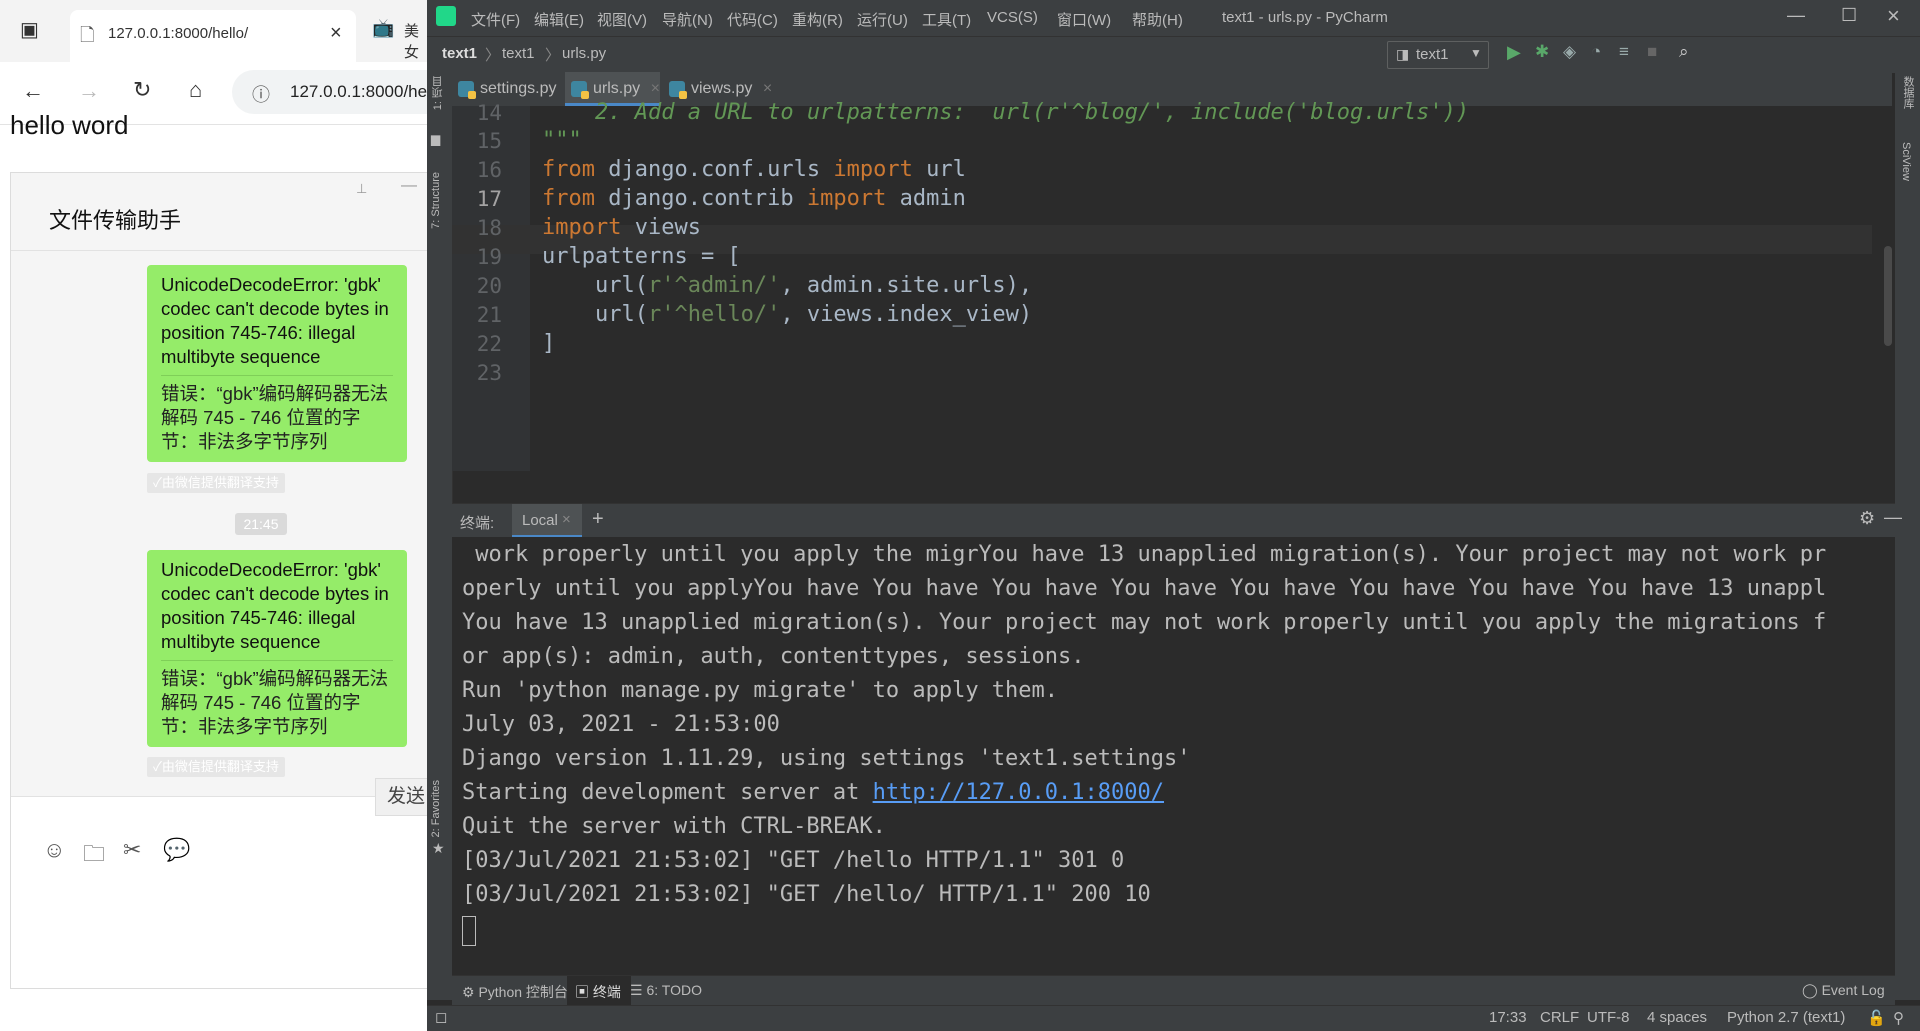 This screenshot has height=1031, width=1920. I want to click on indent-setting: 4 spaces, so click(1677, 1017).